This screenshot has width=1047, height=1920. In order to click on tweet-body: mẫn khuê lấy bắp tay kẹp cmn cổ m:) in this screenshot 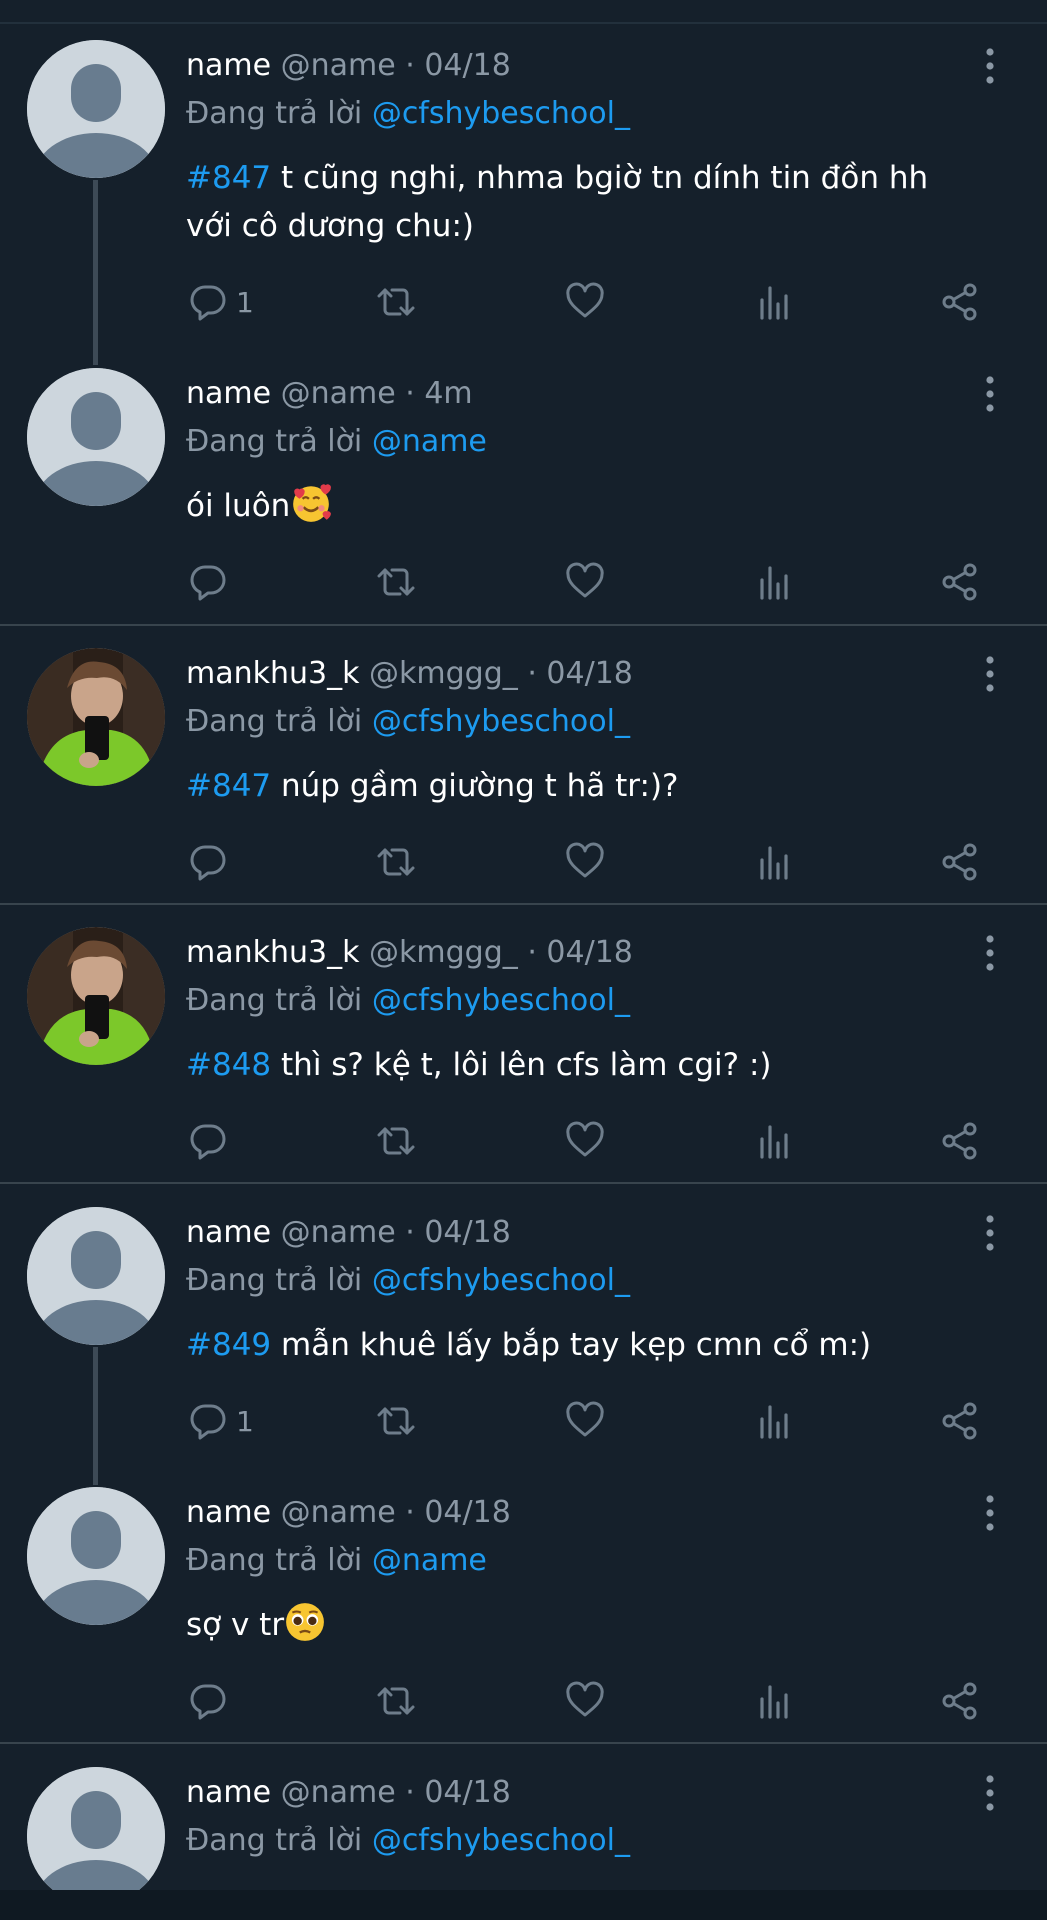, I will do `click(571, 1345)`.